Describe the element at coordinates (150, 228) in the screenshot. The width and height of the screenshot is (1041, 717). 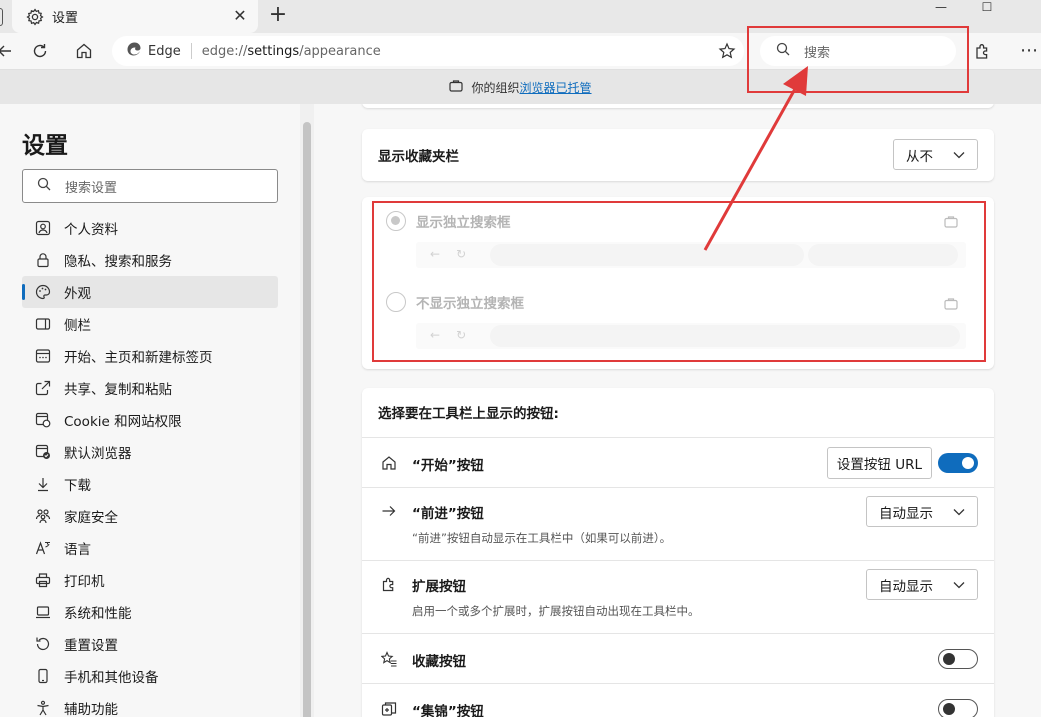
I see `sidebar-item-profile: 个人资料` at that location.